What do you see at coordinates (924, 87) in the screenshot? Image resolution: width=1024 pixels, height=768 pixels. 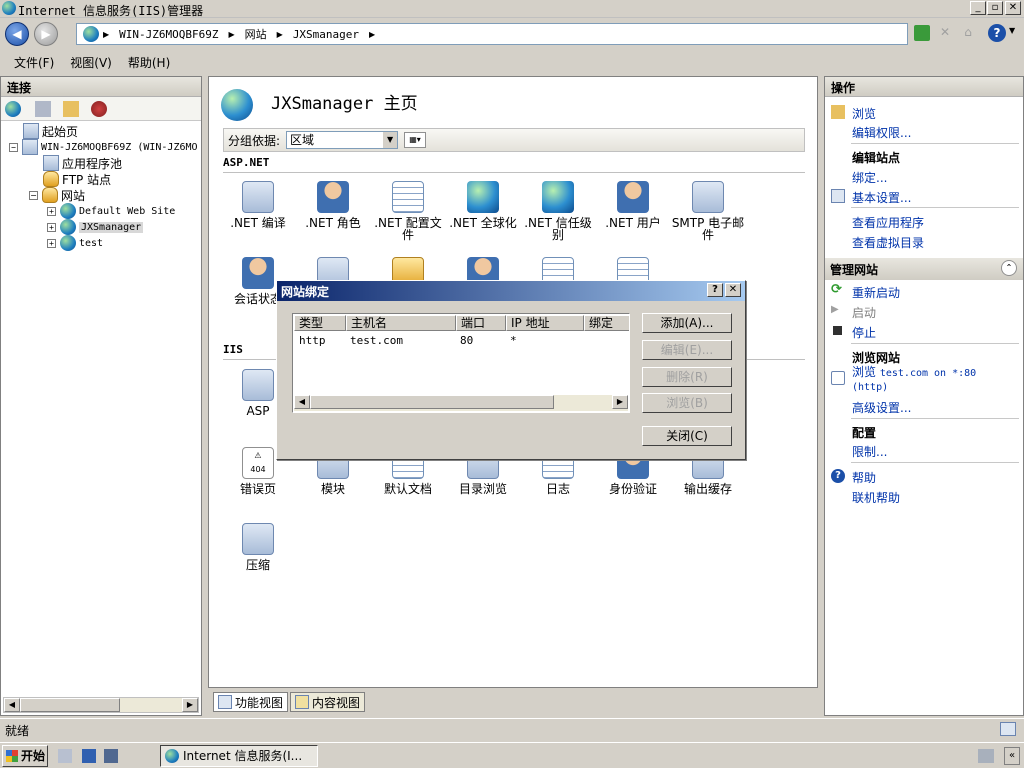 I see `actions-header: 操作` at bounding box center [924, 87].